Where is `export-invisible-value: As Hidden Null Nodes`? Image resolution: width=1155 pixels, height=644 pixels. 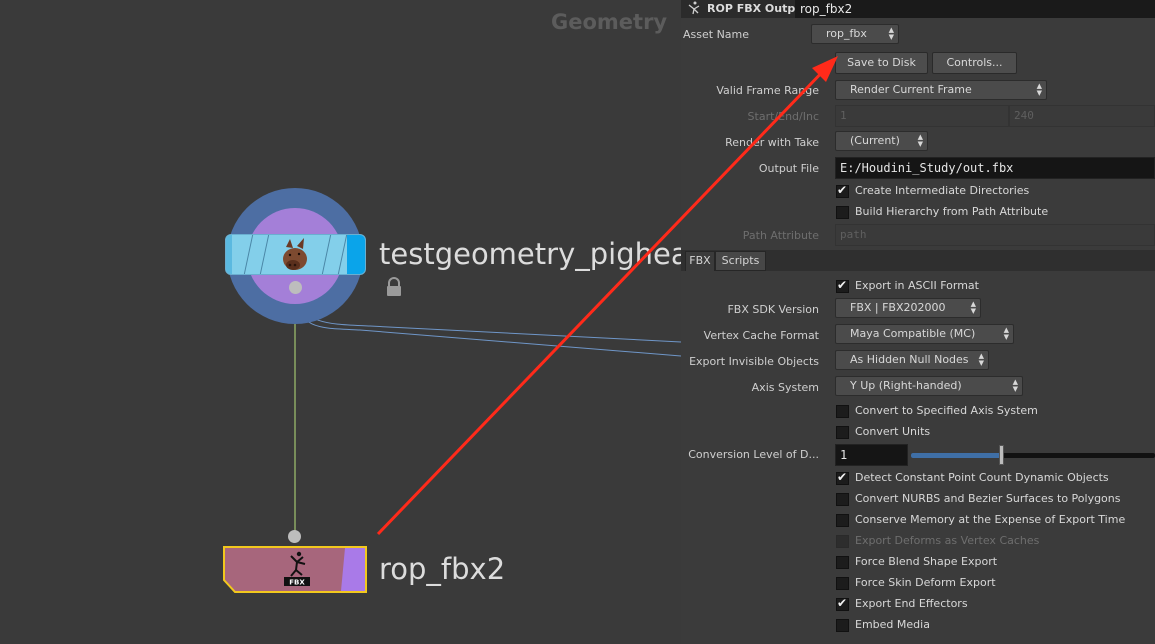 export-invisible-value: As Hidden Null Nodes is located at coordinates (909, 359).